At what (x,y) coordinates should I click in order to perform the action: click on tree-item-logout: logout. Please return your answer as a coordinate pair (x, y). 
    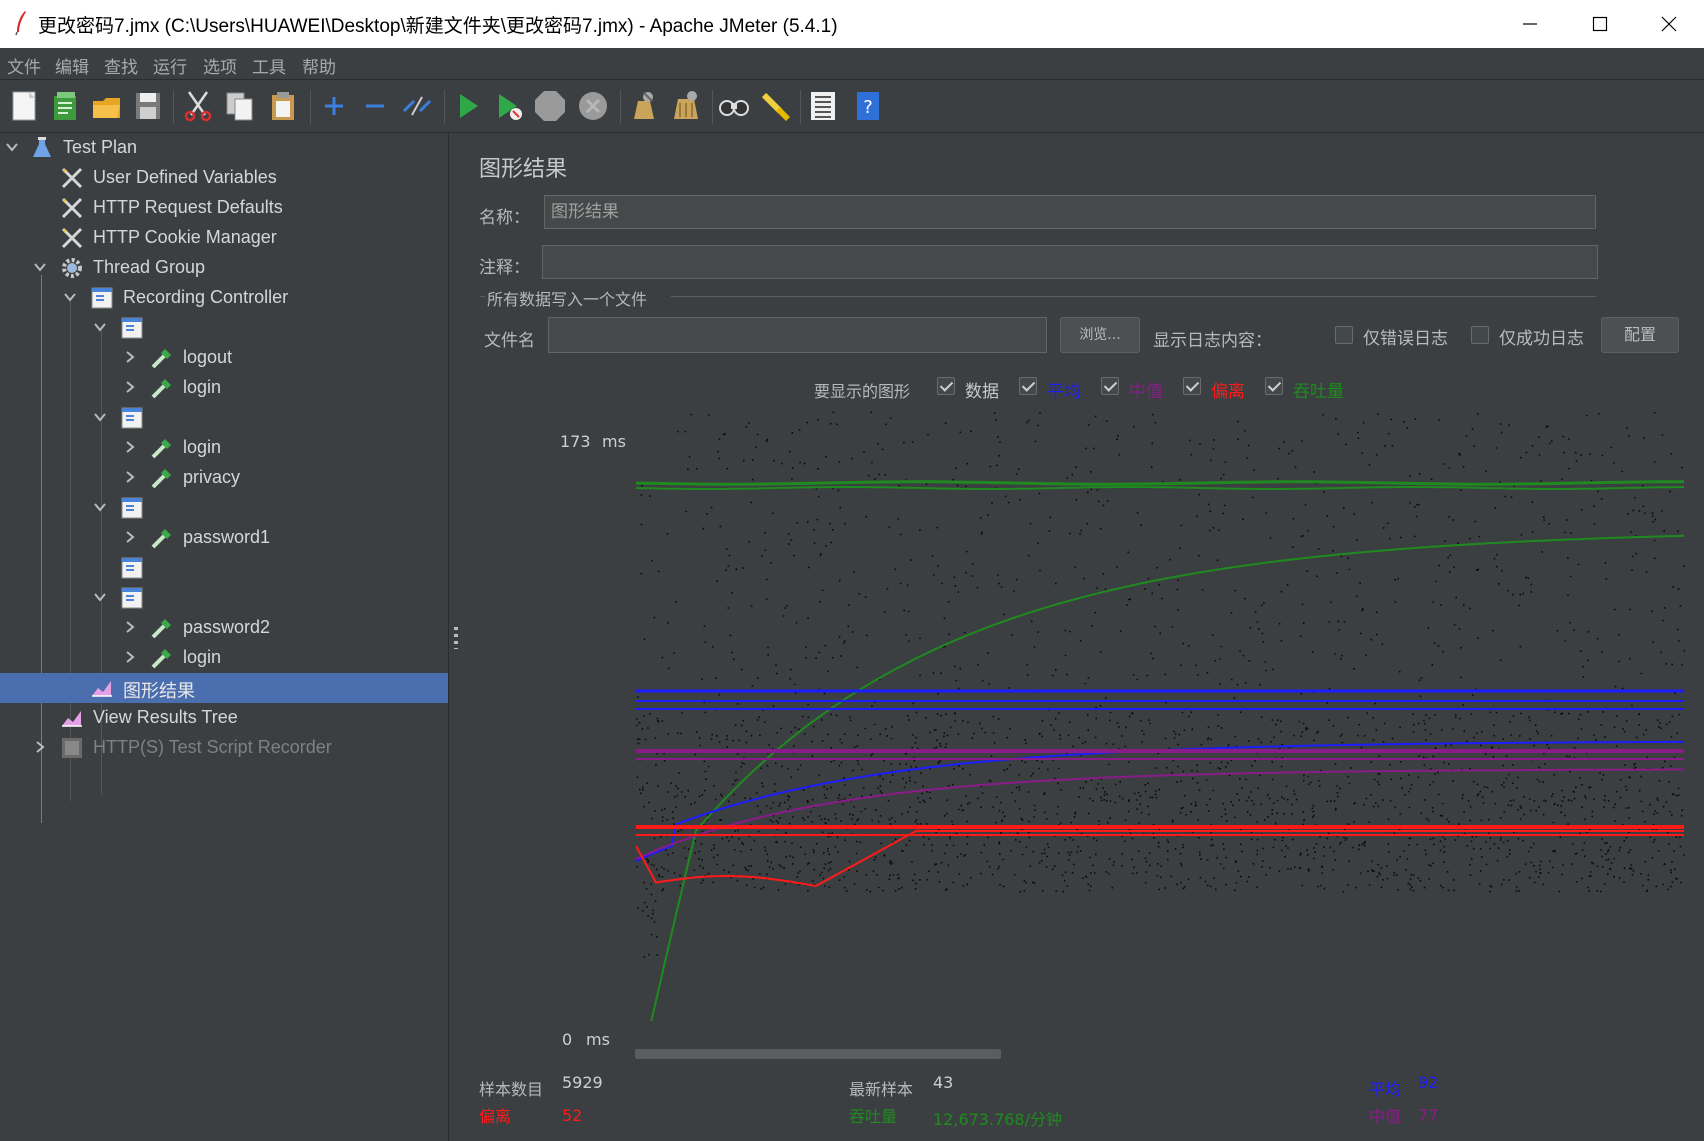
    Looking at the image, I should click on (224, 358).